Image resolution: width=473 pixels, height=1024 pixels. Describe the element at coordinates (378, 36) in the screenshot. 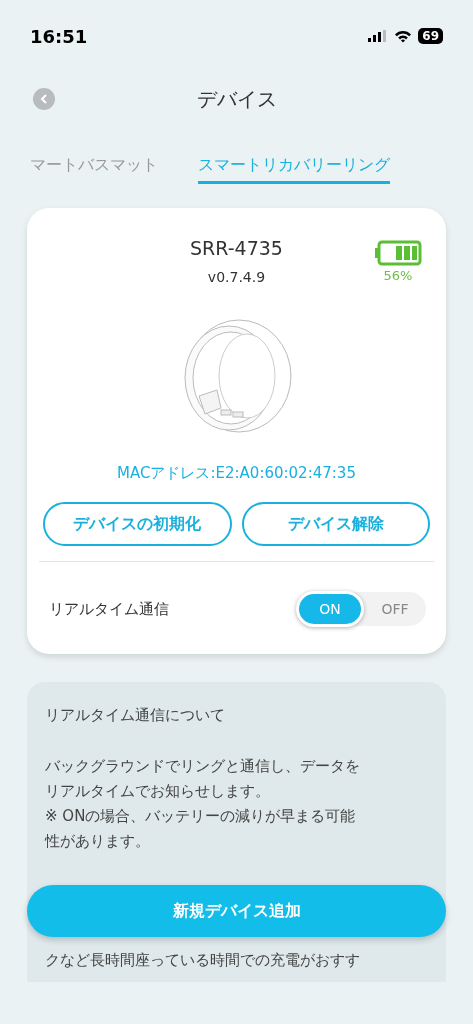

I see `signal-icon` at that location.